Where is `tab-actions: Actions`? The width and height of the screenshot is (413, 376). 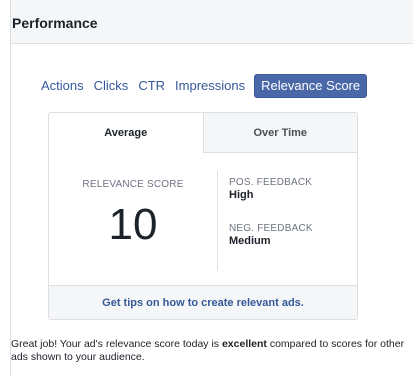 tab-actions: Actions is located at coordinates (65, 86).